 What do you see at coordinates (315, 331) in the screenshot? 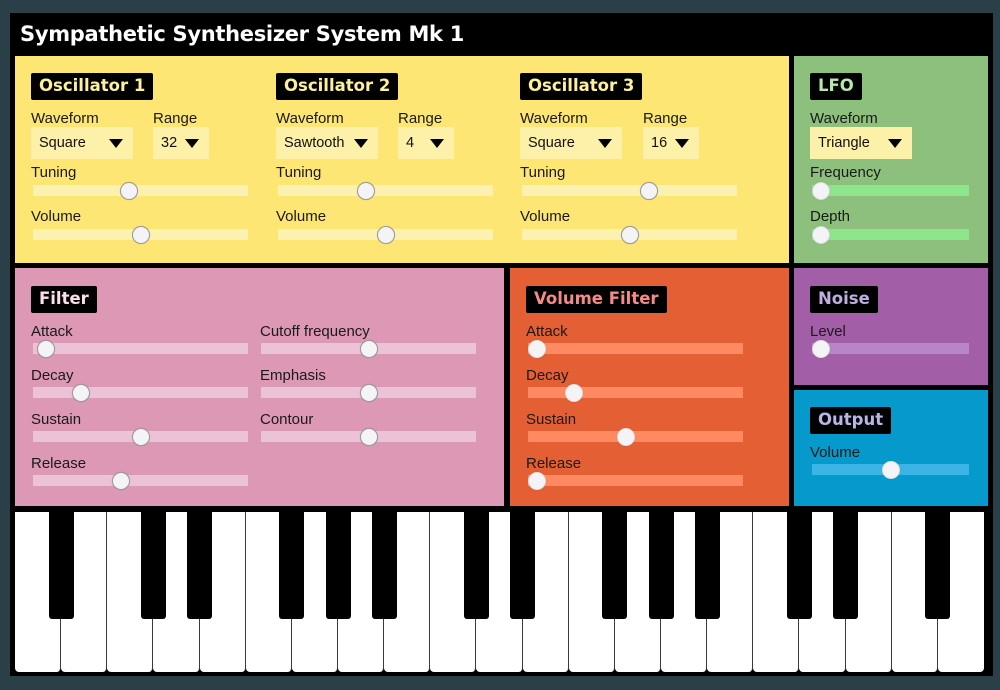
I see `filter-cutoff-label: Cutoff frequency` at bounding box center [315, 331].